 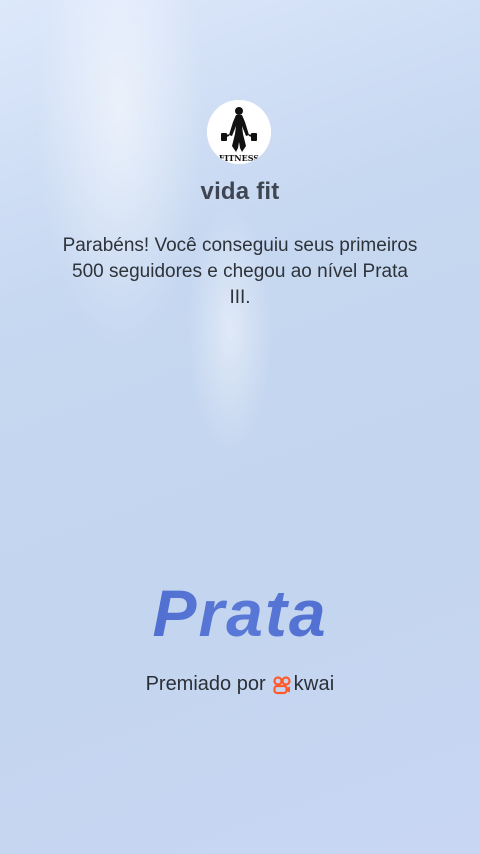 What do you see at coordinates (240, 613) in the screenshot?
I see `level-title: Prata` at bounding box center [240, 613].